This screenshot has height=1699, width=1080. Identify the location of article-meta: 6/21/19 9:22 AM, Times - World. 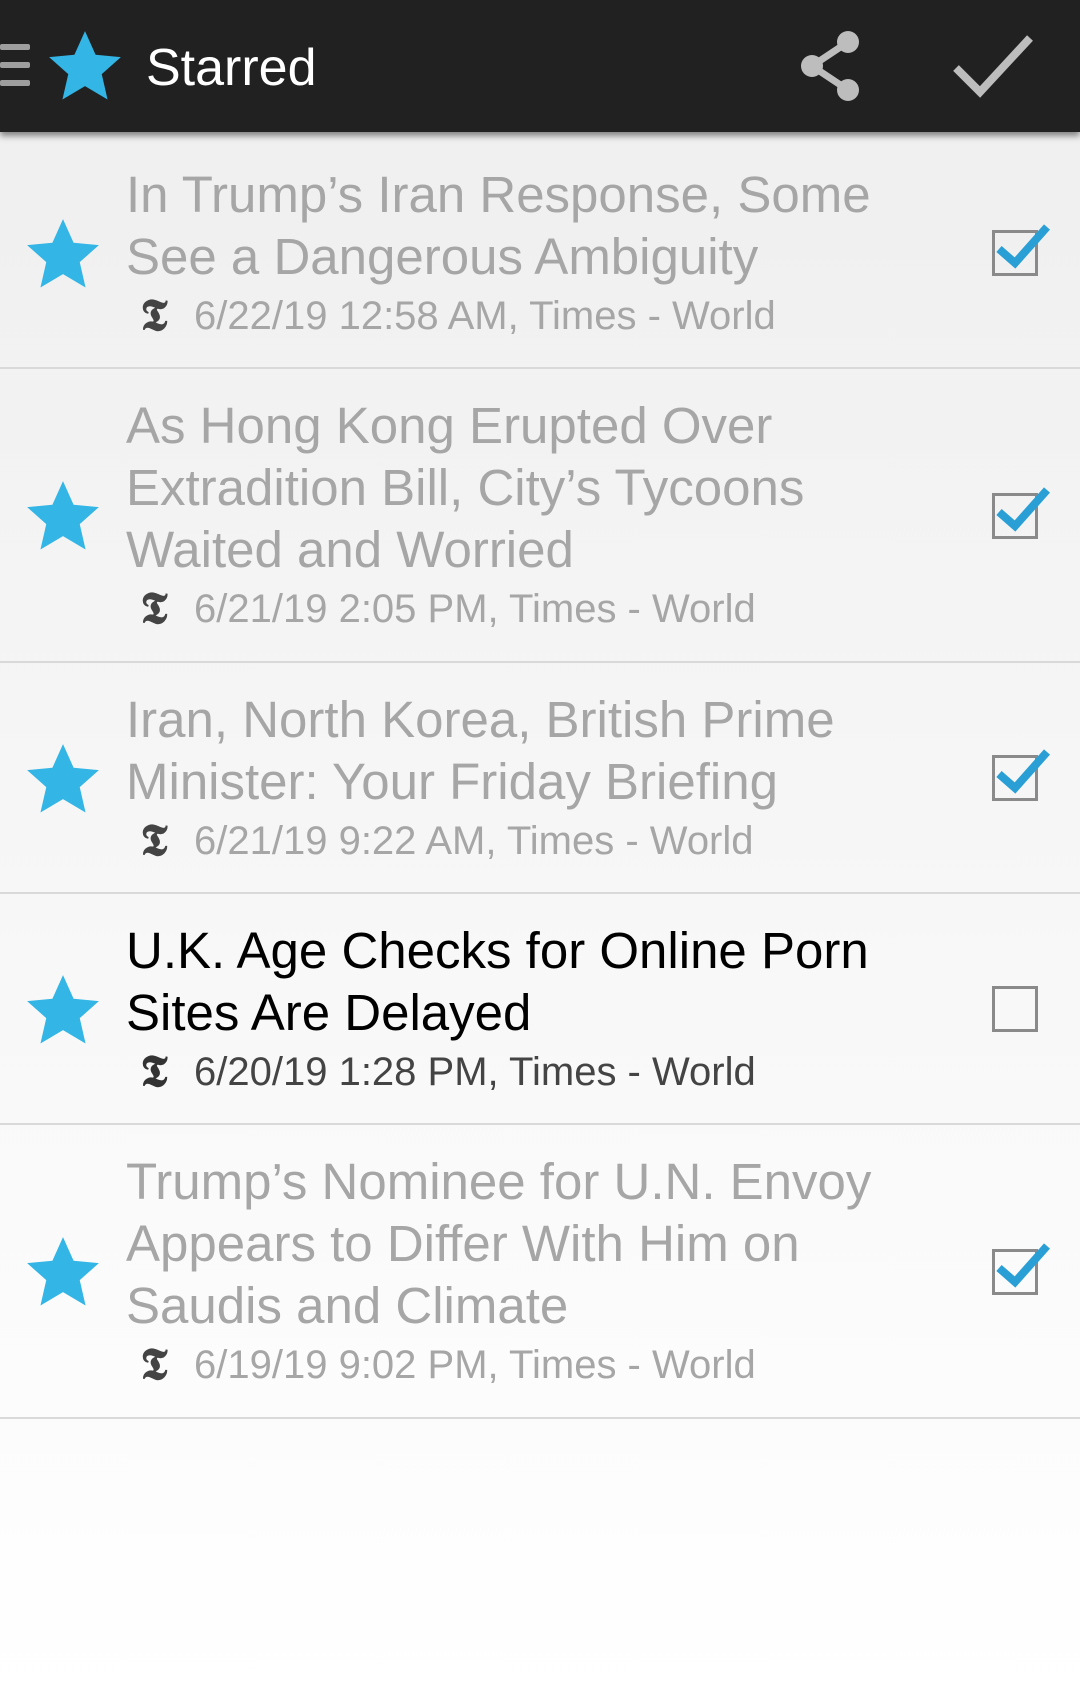
(474, 840).